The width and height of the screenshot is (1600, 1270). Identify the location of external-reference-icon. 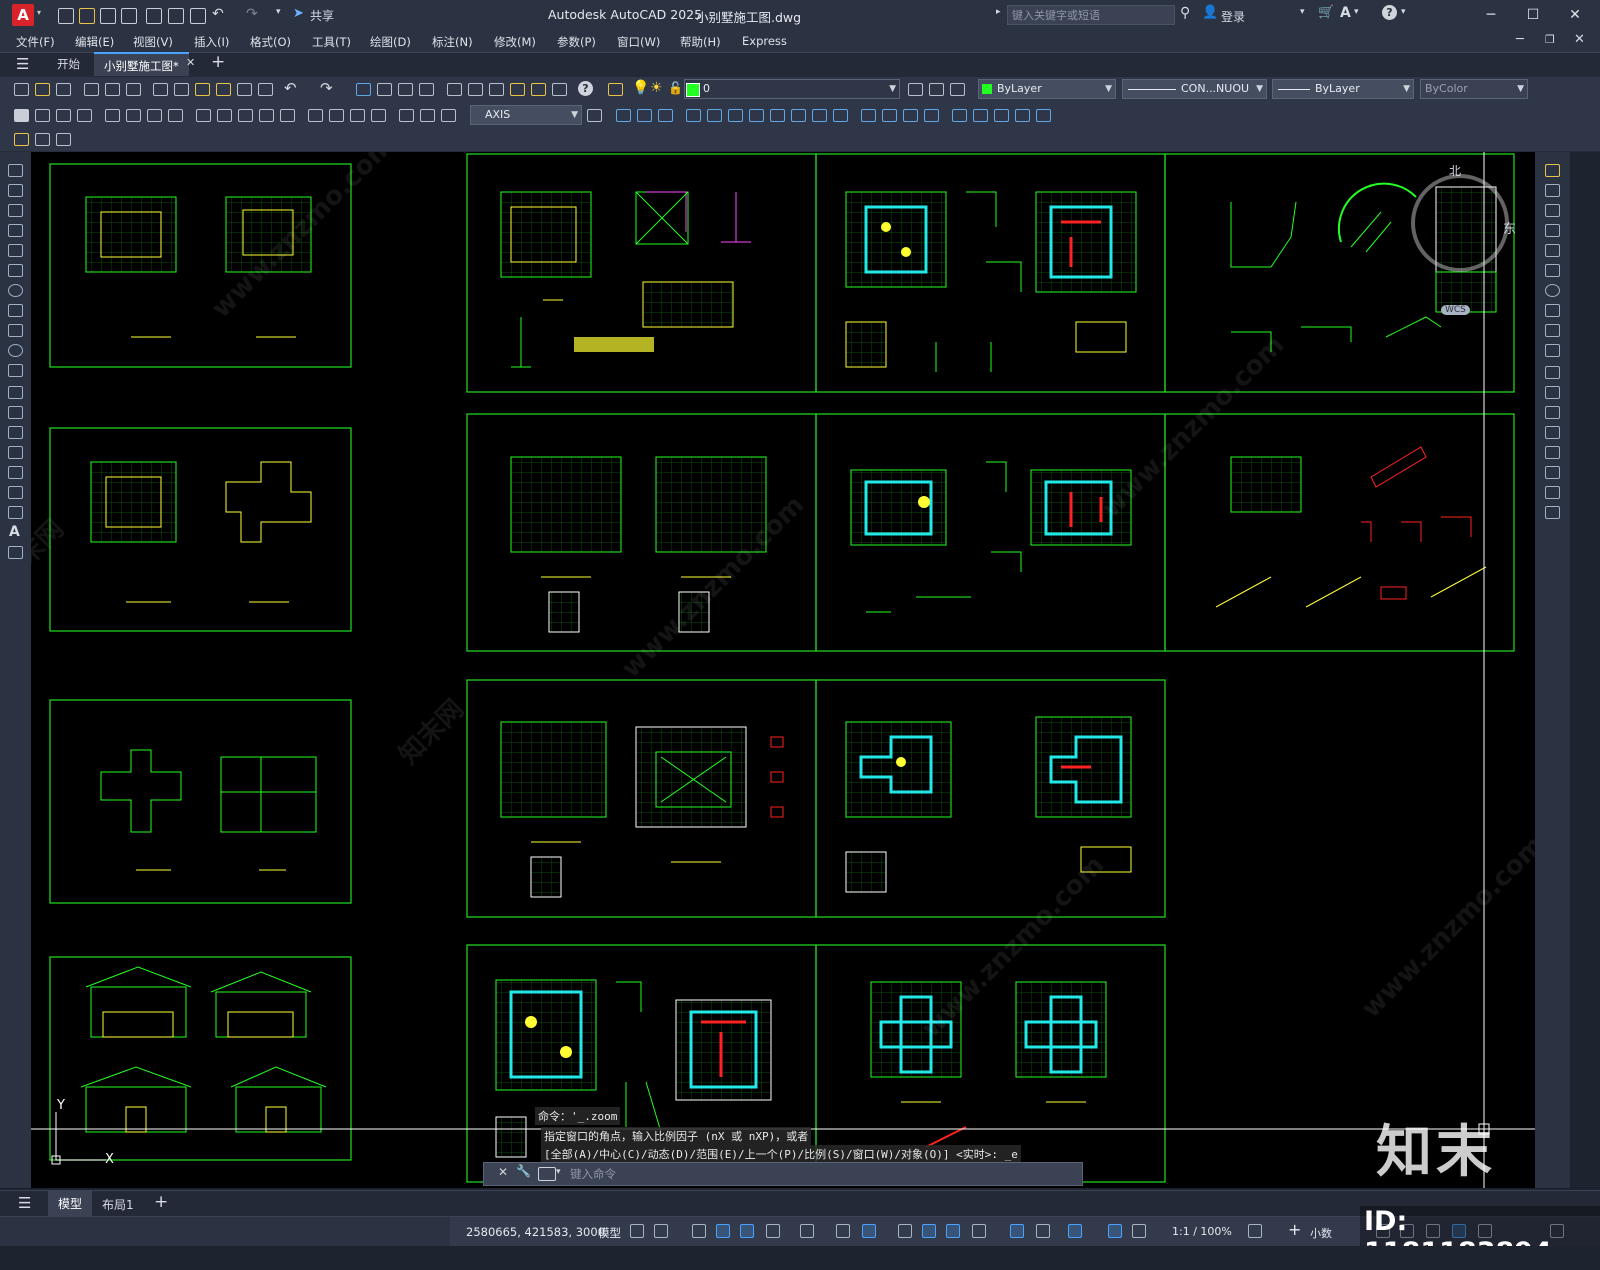
(63, 139).